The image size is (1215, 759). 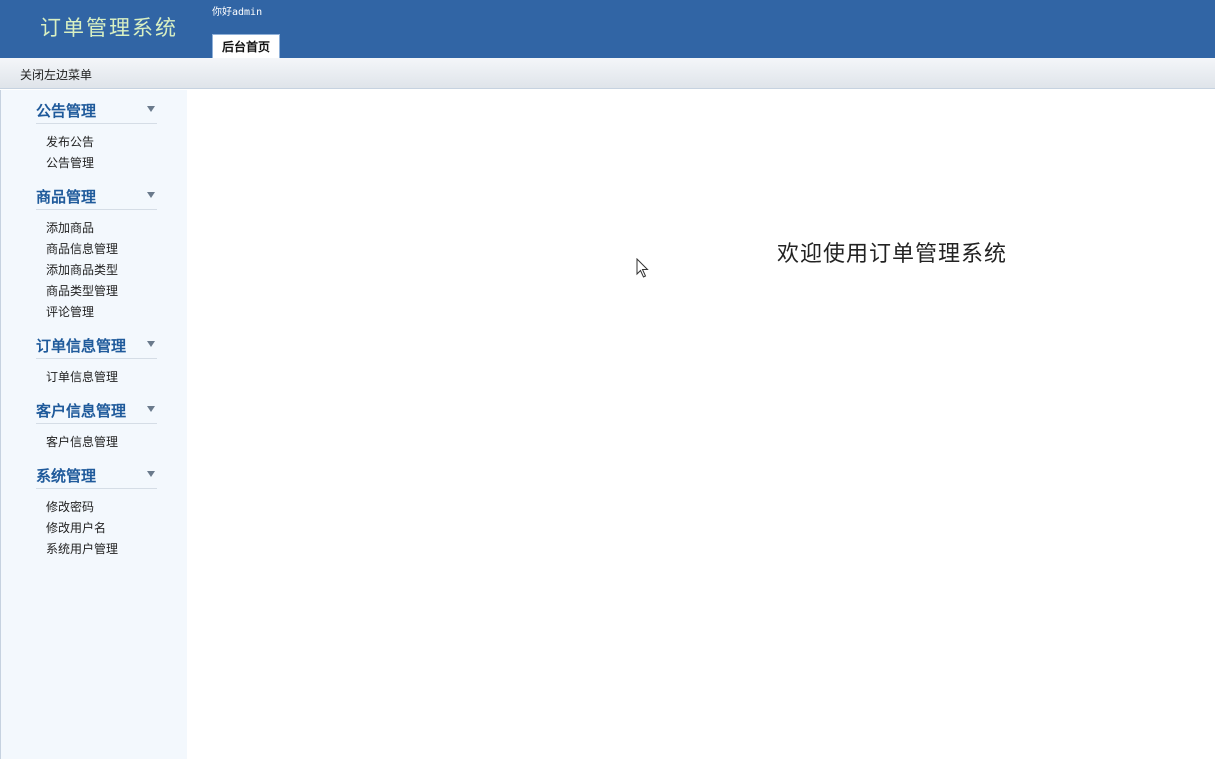 I want to click on tab-dashboard-home: 后台首页, so click(x=246, y=46).